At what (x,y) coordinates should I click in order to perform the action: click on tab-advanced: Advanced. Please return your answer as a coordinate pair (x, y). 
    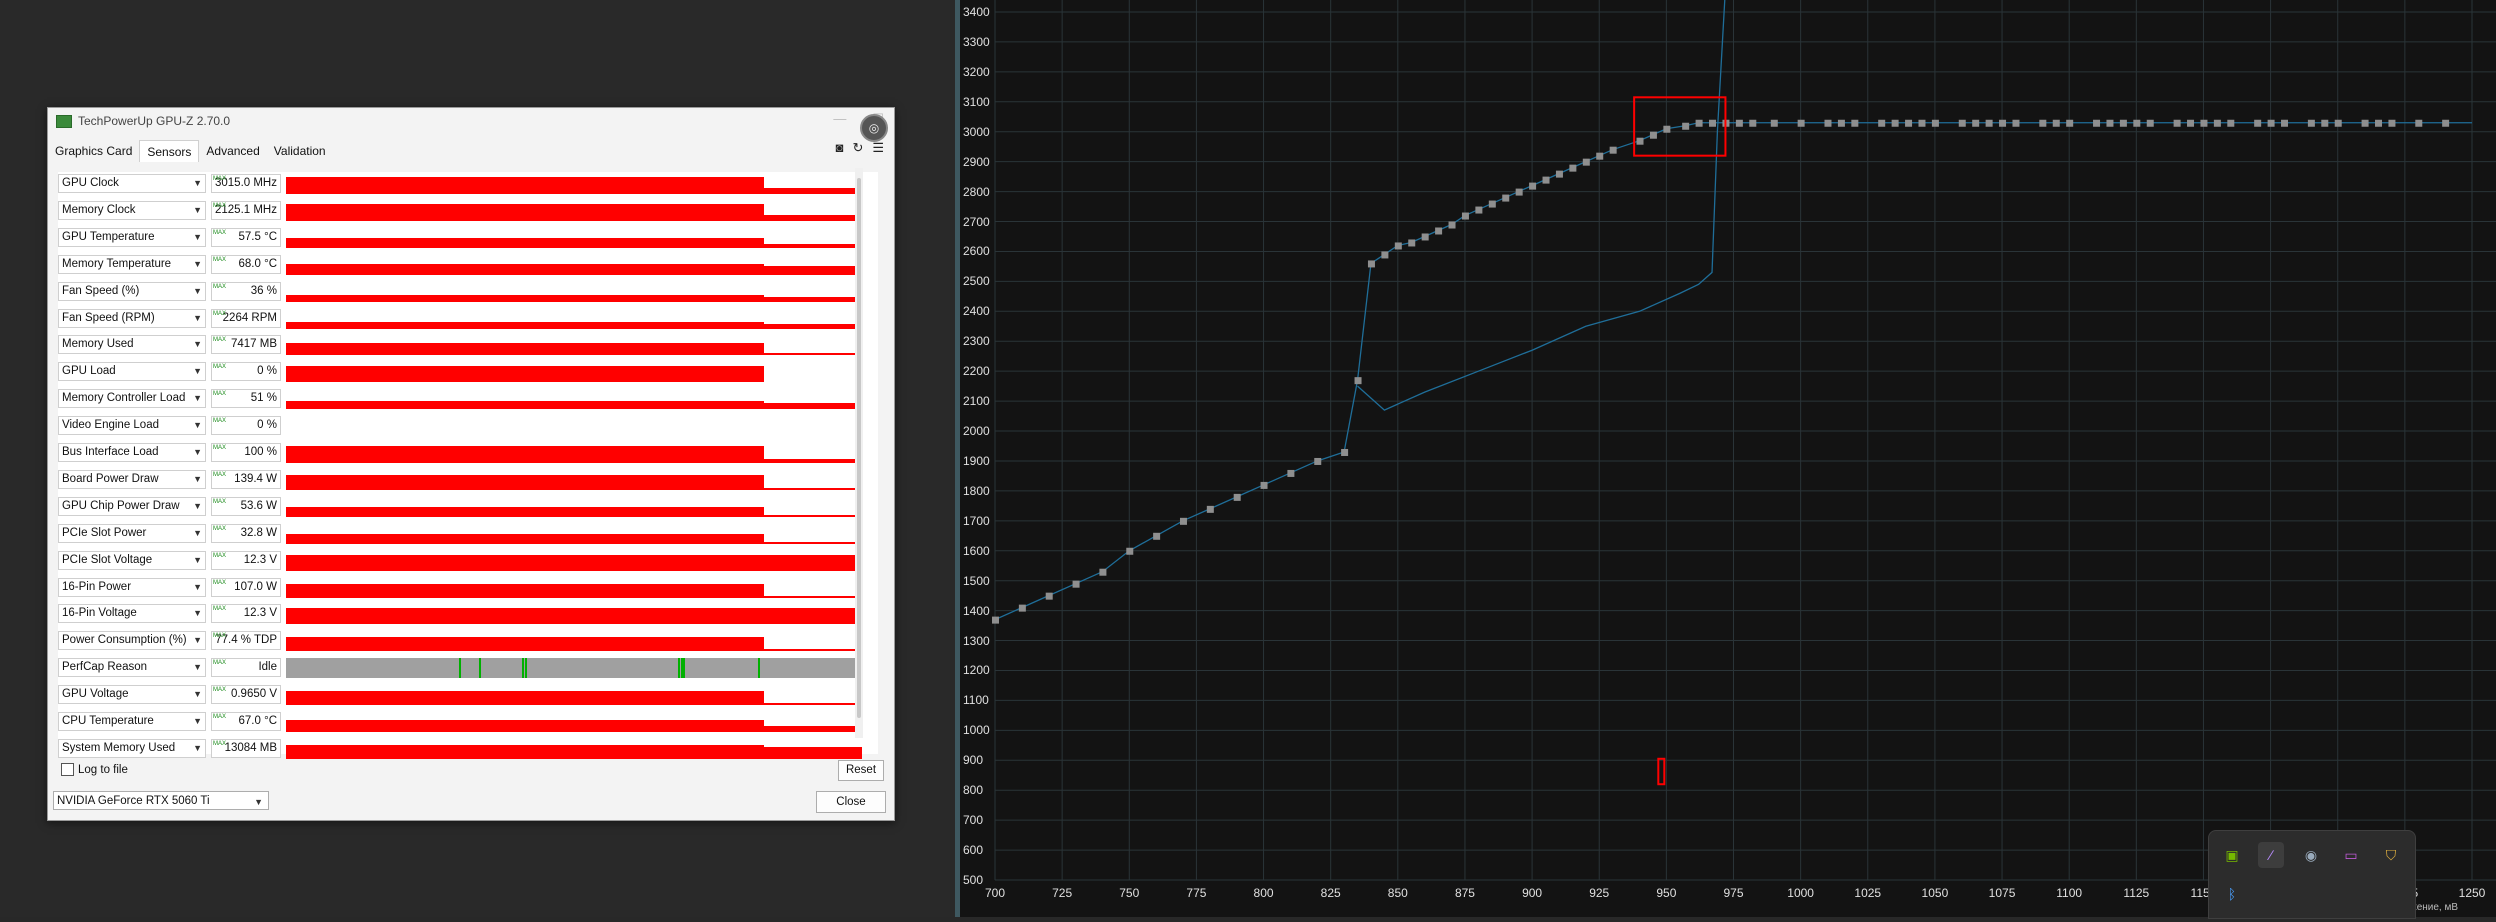
    Looking at the image, I should click on (232, 151).